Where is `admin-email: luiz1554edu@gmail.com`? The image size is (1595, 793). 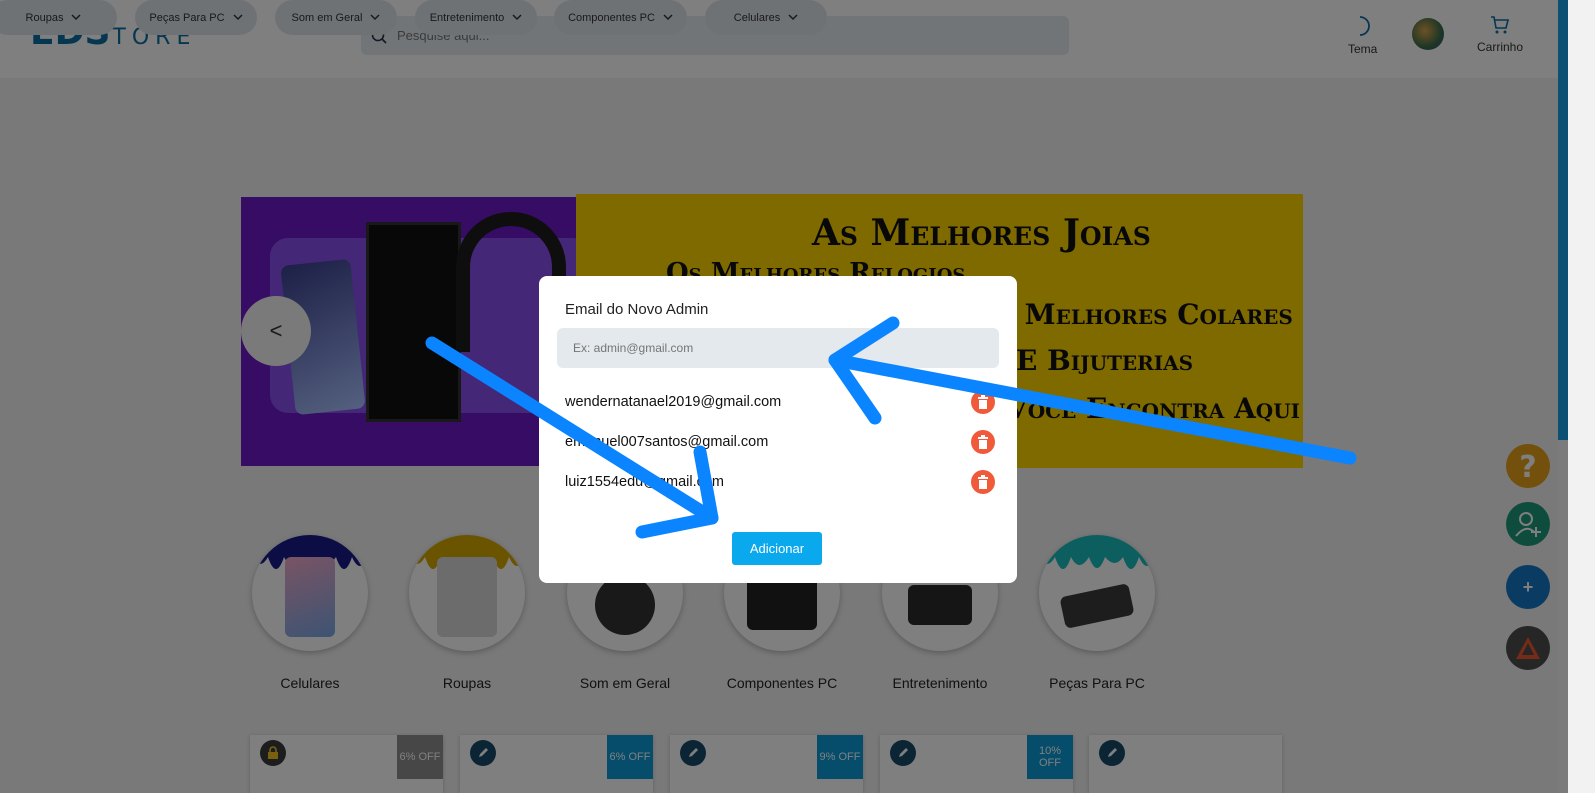 admin-email: luiz1554edu@gmail.com is located at coordinates (644, 482).